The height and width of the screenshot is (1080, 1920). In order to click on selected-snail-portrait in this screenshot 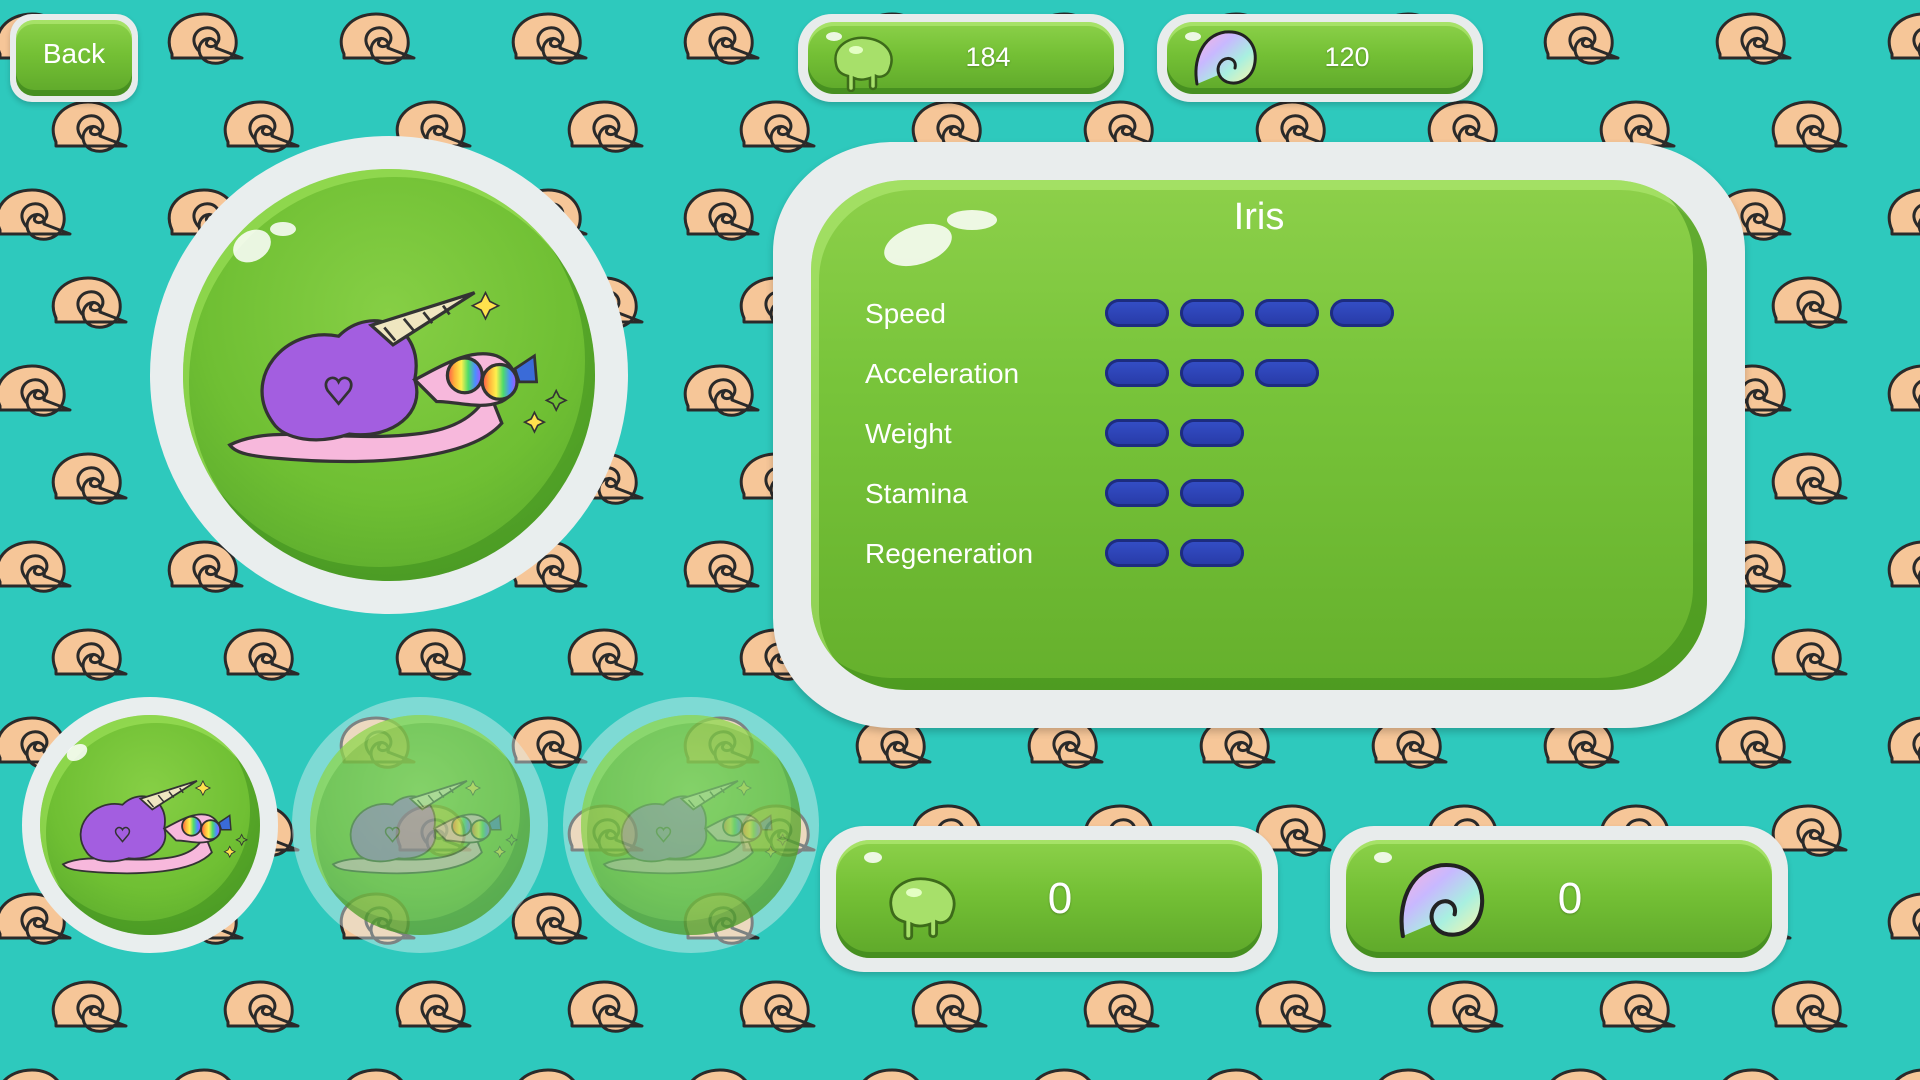, I will do `click(389, 375)`.